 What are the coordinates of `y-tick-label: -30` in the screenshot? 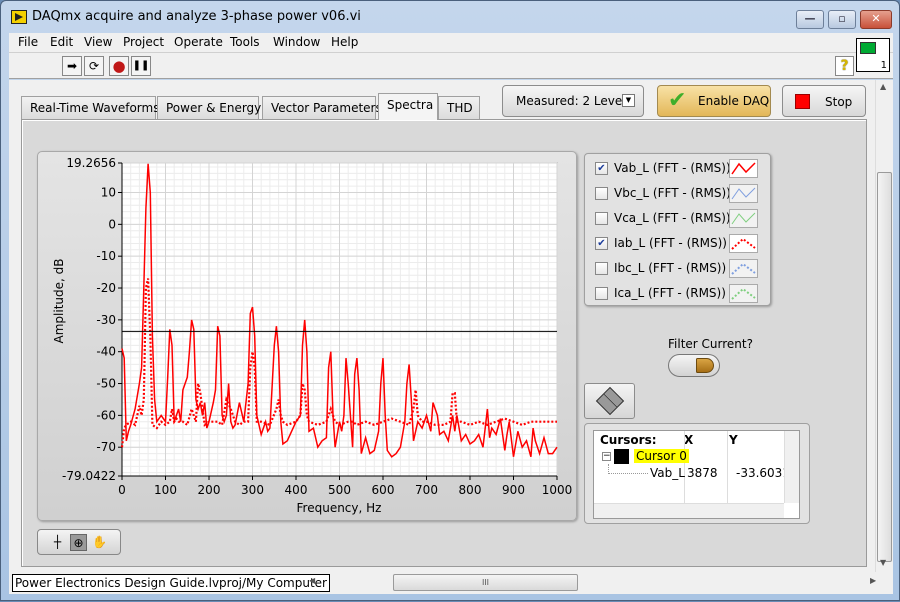 It's located at (106, 320).